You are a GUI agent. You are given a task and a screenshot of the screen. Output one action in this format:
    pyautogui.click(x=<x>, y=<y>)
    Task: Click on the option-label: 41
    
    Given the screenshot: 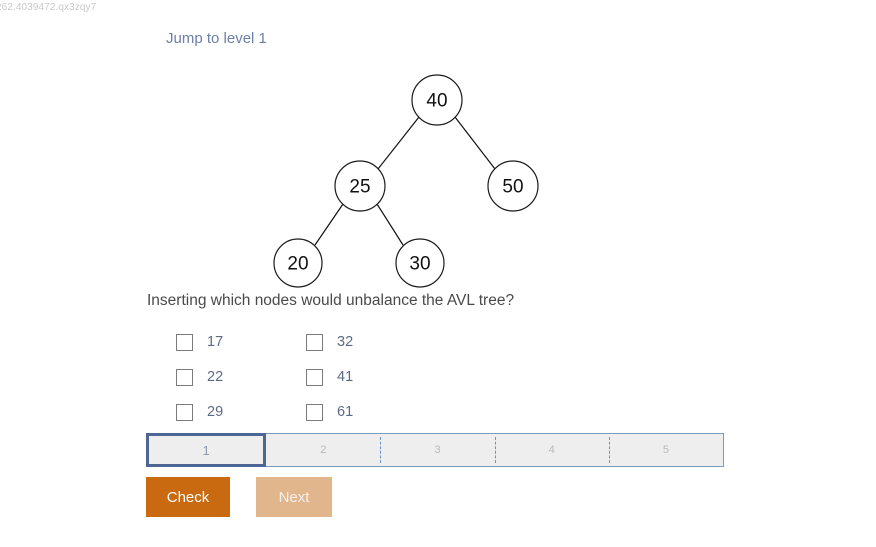 What is the action you would take?
    pyautogui.click(x=345, y=377)
    